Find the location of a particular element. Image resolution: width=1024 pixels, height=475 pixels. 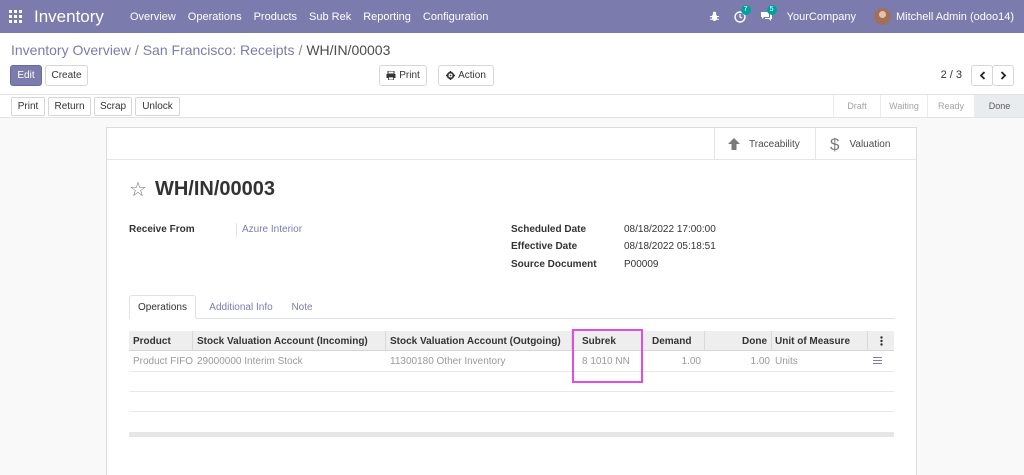

stage-draft: Draft is located at coordinates (856, 106).